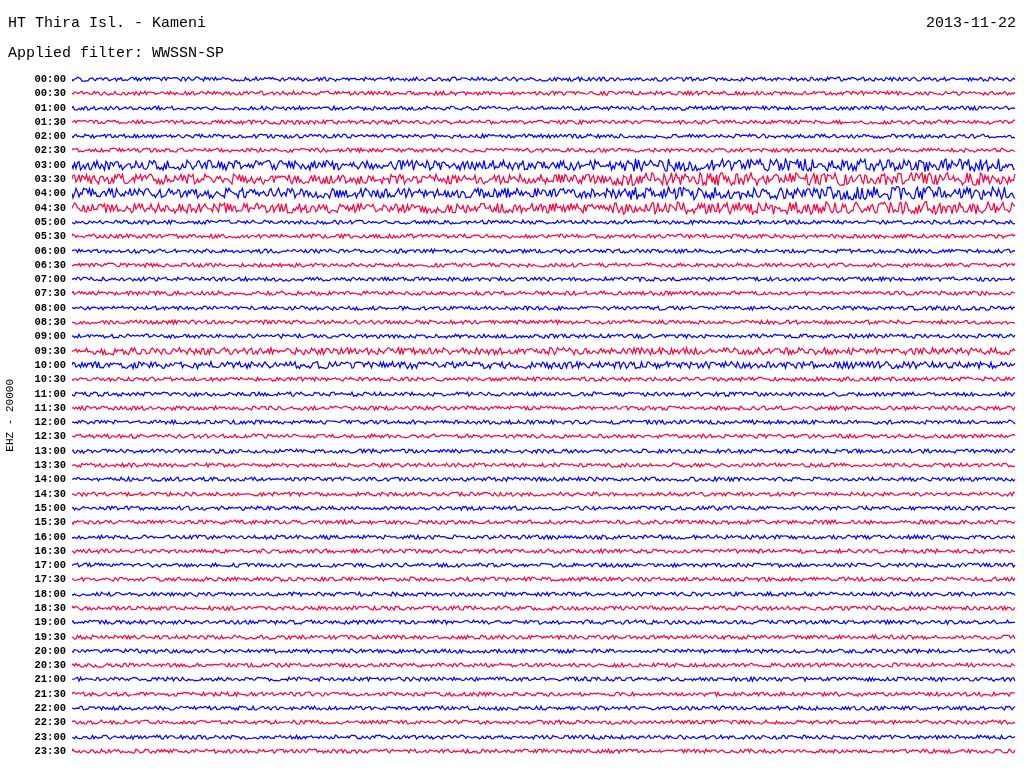  I want to click on time-label: 16:30, so click(49, 551).